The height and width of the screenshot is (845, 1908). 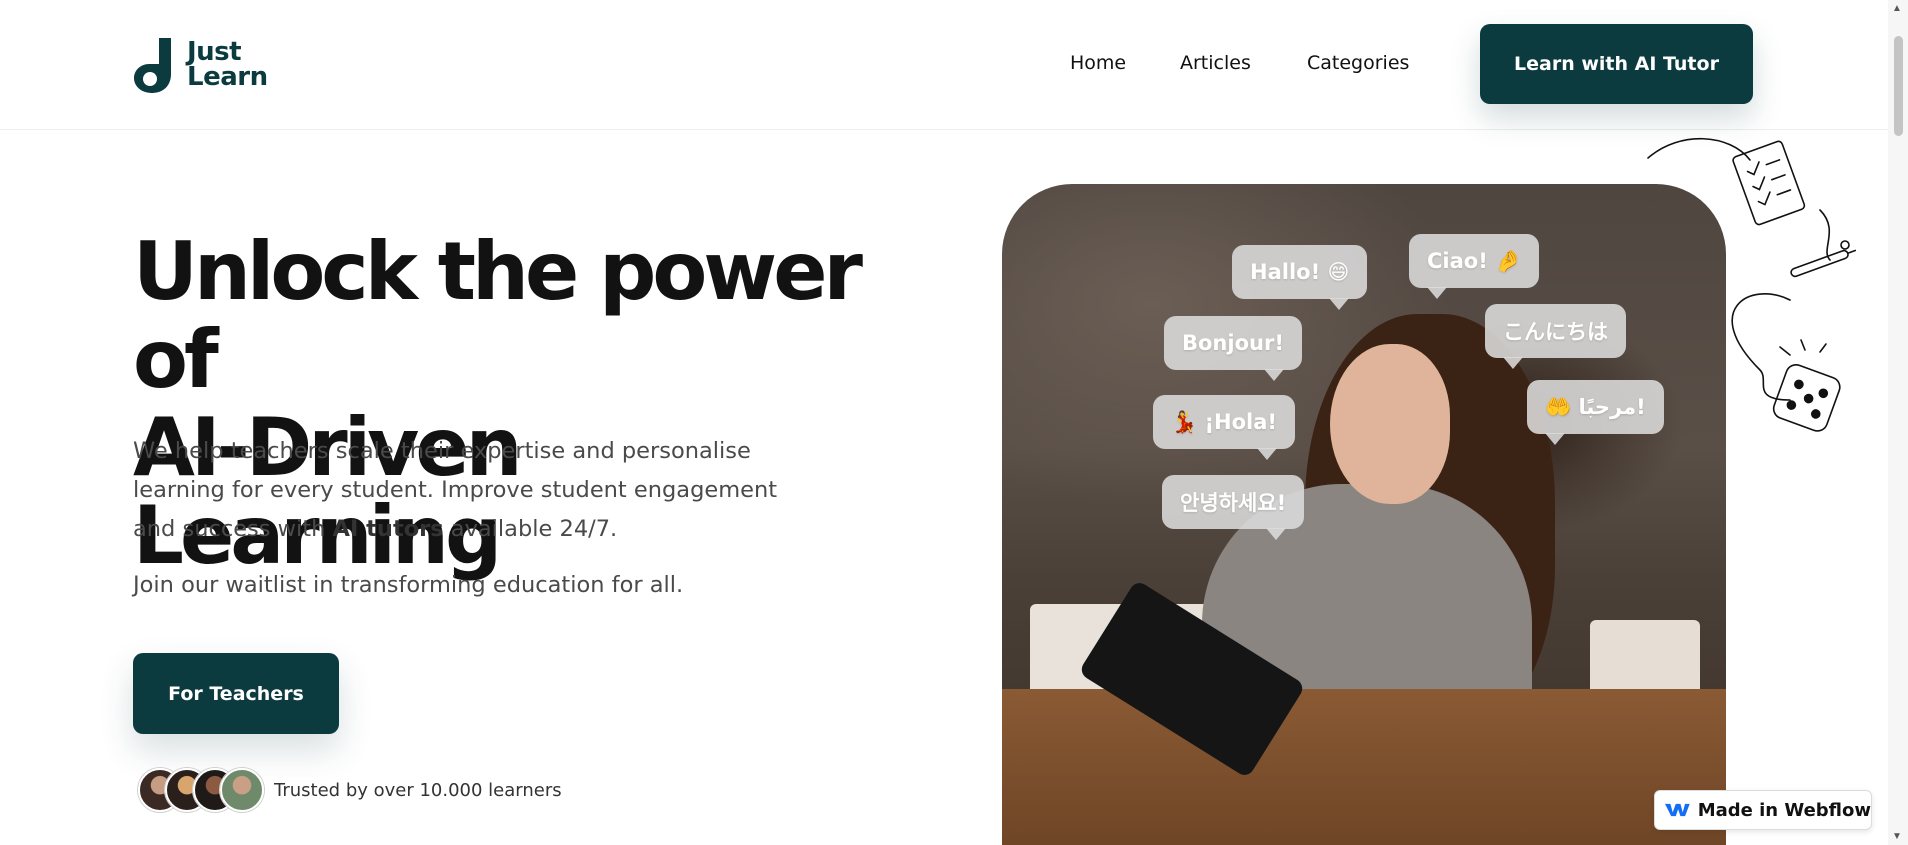 I want to click on nav-home-link: Home, so click(x=1098, y=63).